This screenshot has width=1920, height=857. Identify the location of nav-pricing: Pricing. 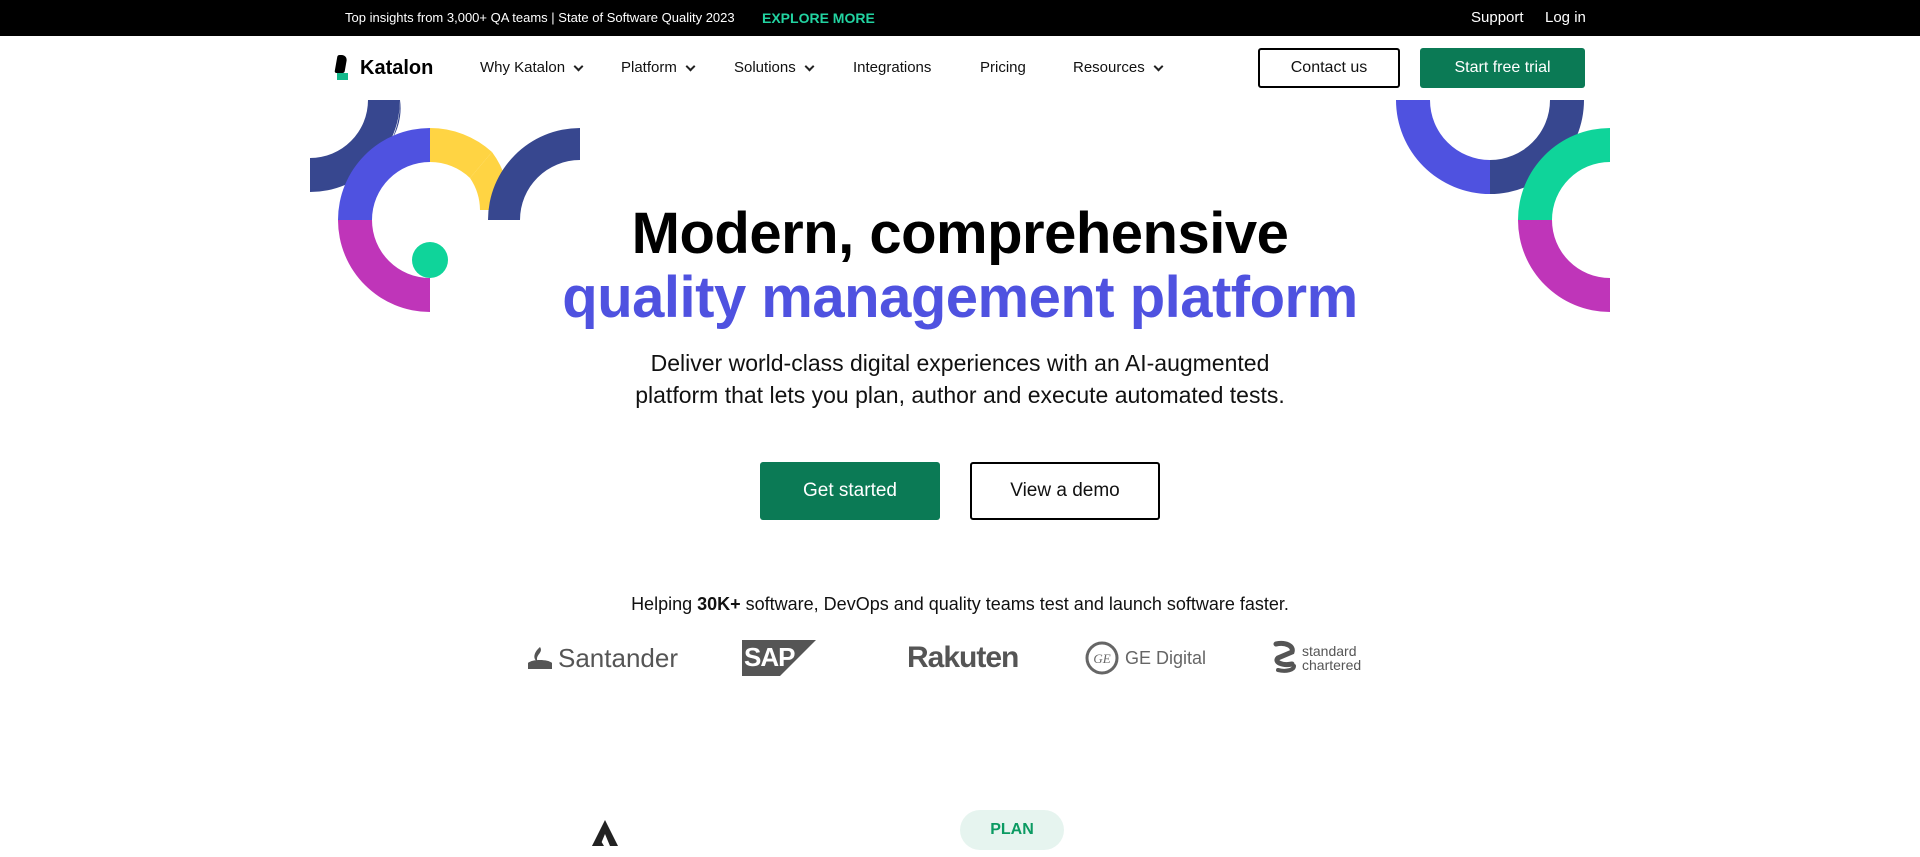
(1003, 68).